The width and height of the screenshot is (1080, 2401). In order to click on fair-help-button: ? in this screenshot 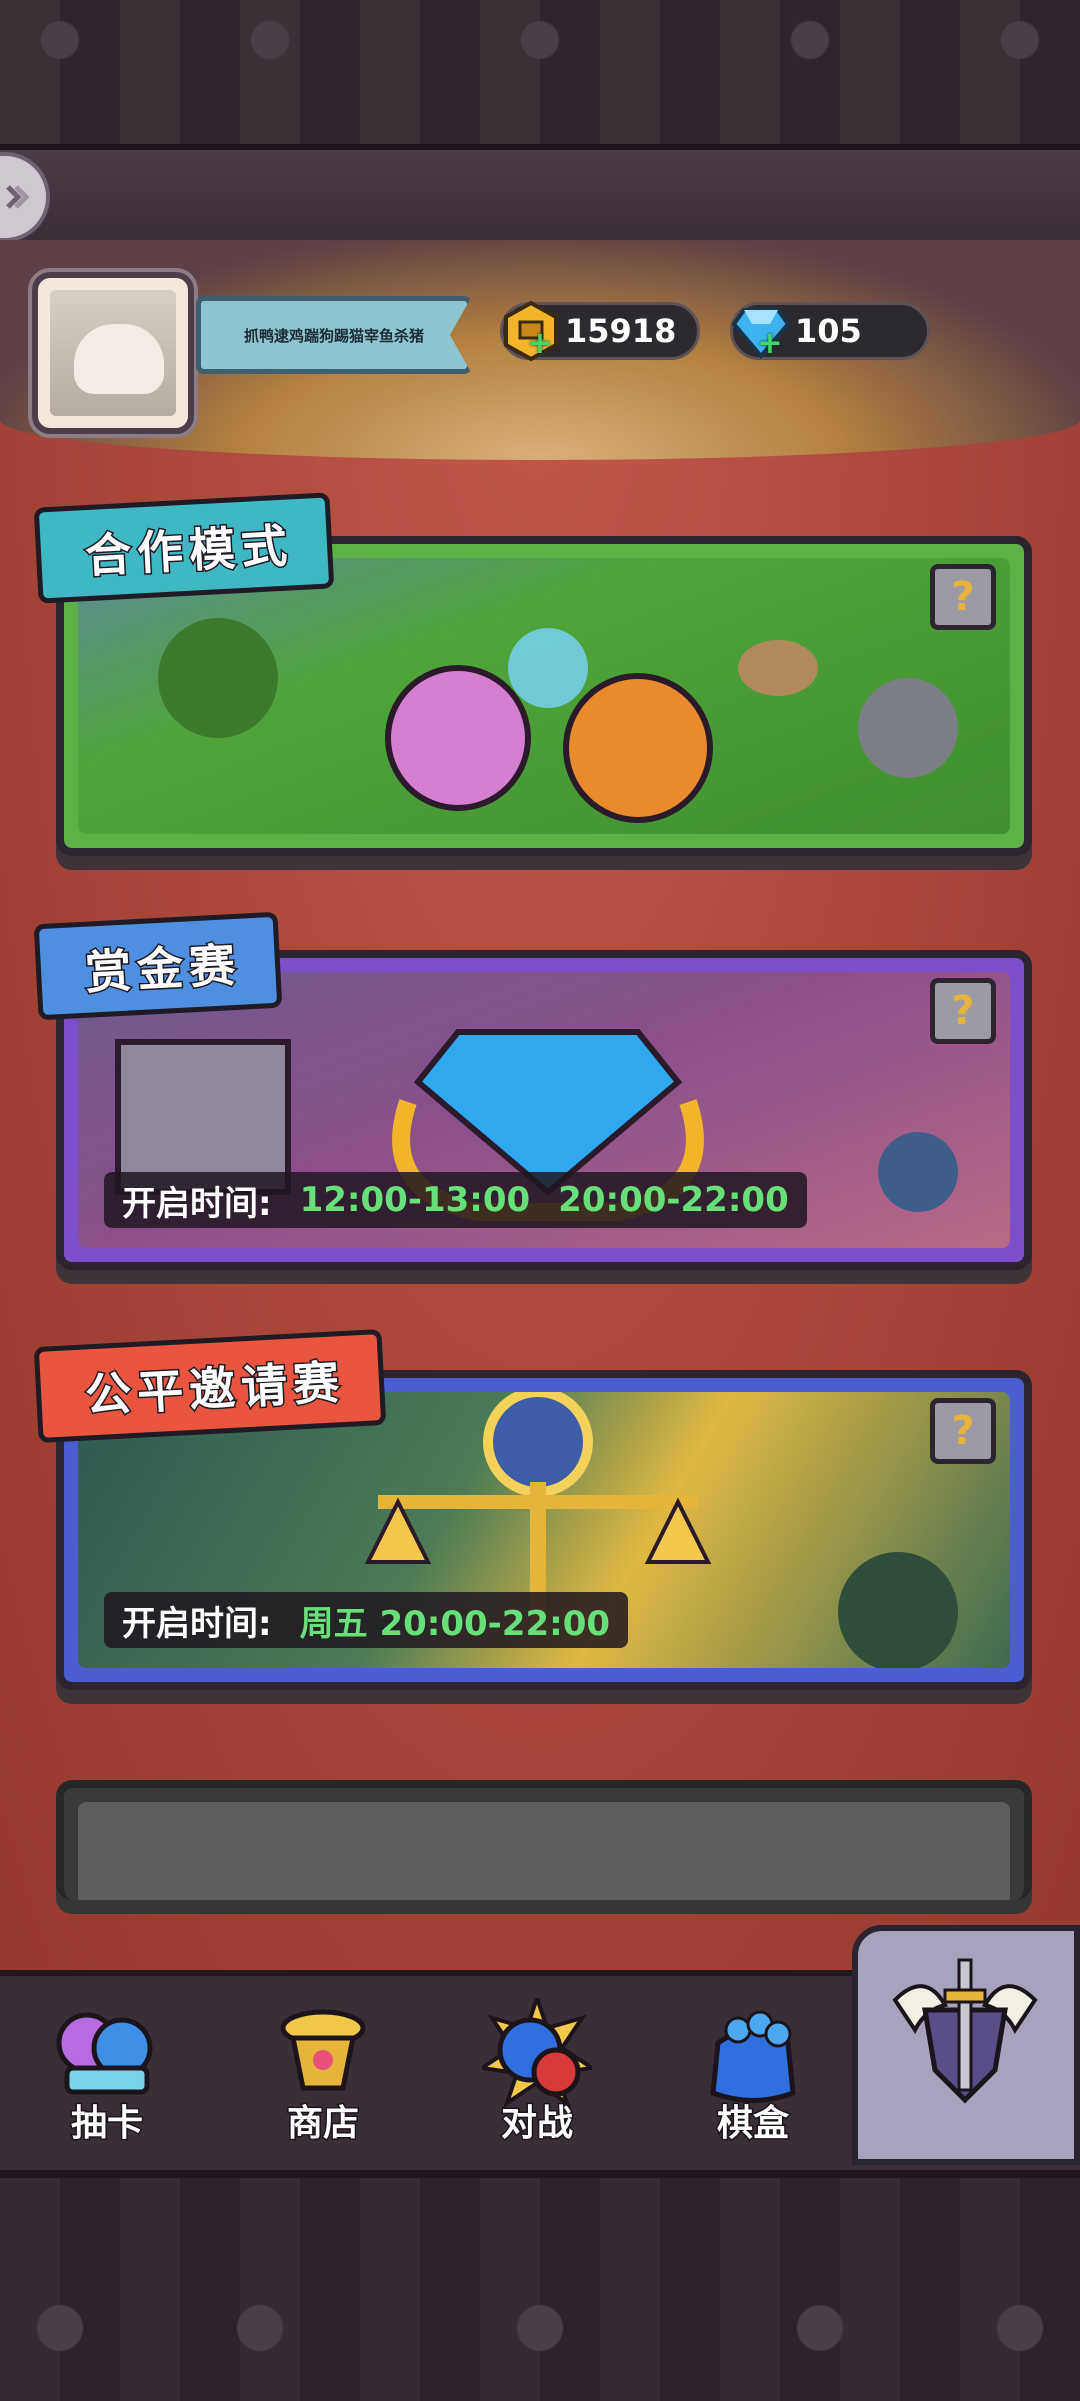, I will do `click(963, 1431)`.